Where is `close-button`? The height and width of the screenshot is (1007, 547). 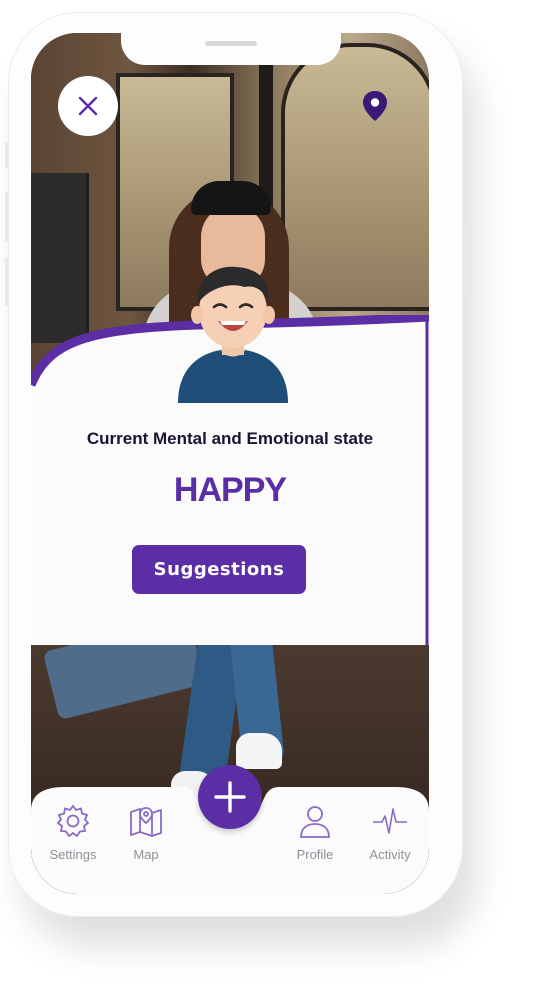 close-button is located at coordinates (88, 106).